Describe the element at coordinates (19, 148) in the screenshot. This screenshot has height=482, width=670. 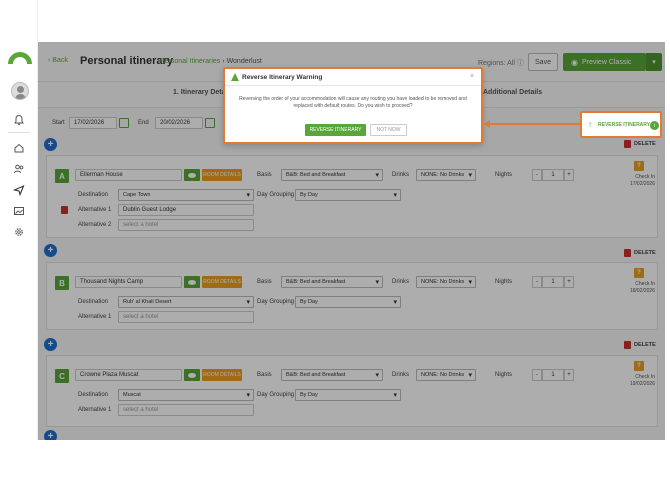
I see `home-icon` at that location.